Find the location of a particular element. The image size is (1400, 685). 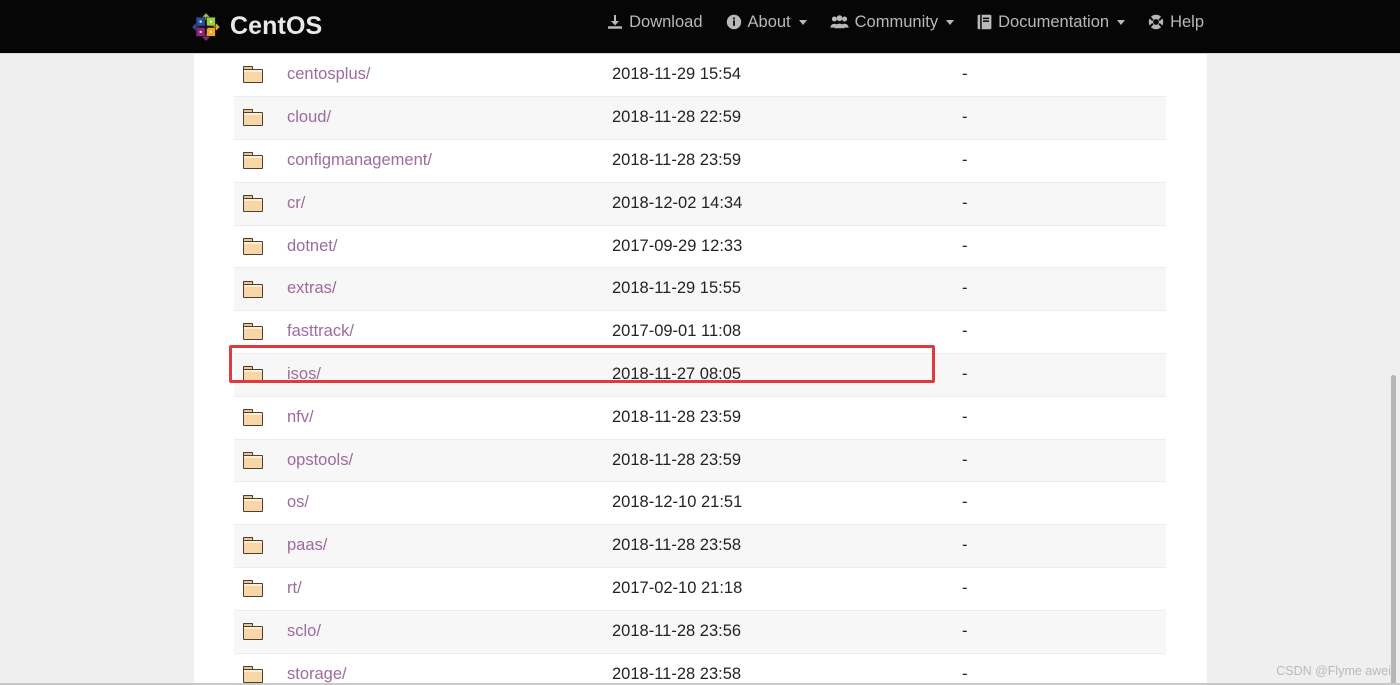

nav-item-about-label: About is located at coordinates (769, 22).